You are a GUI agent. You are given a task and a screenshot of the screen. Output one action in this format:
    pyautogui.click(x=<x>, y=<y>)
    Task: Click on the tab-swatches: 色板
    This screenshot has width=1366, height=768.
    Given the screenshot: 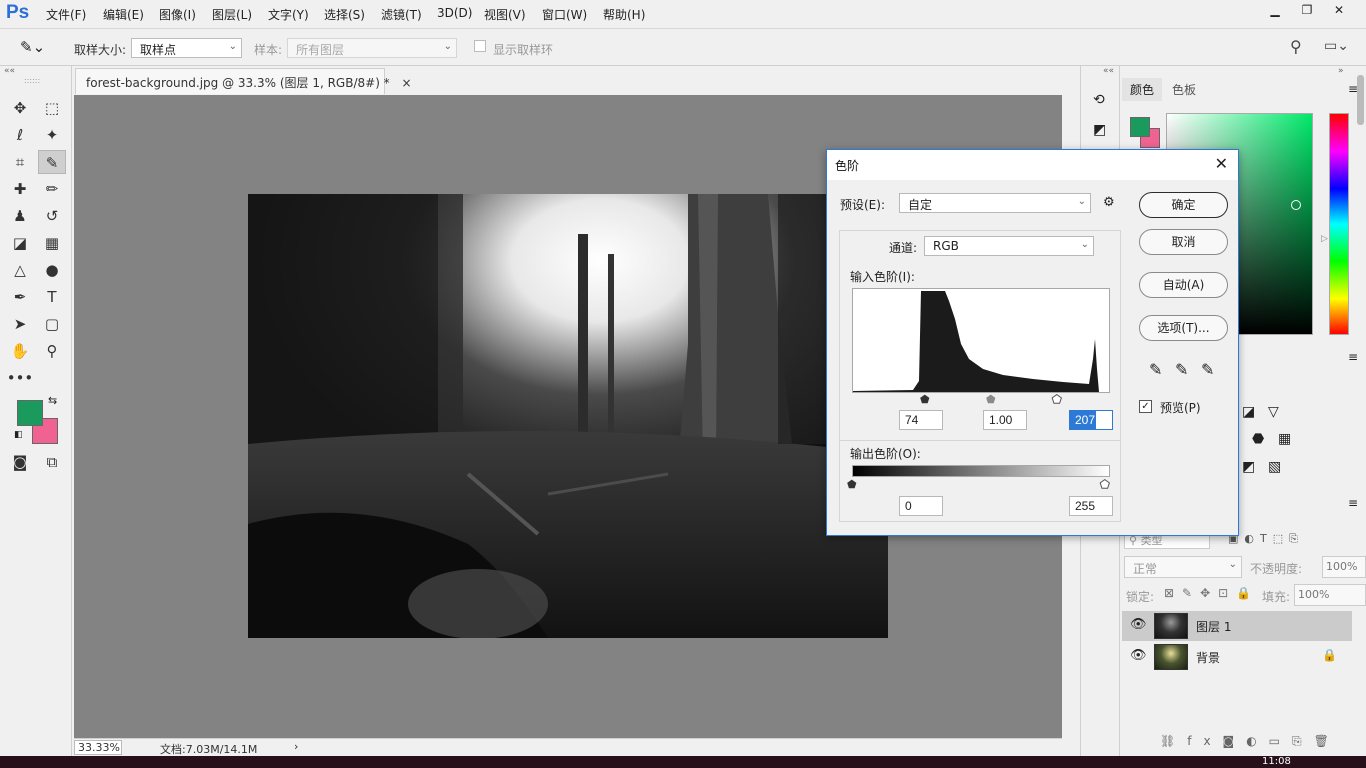 What is the action you would take?
    pyautogui.click(x=1184, y=89)
    